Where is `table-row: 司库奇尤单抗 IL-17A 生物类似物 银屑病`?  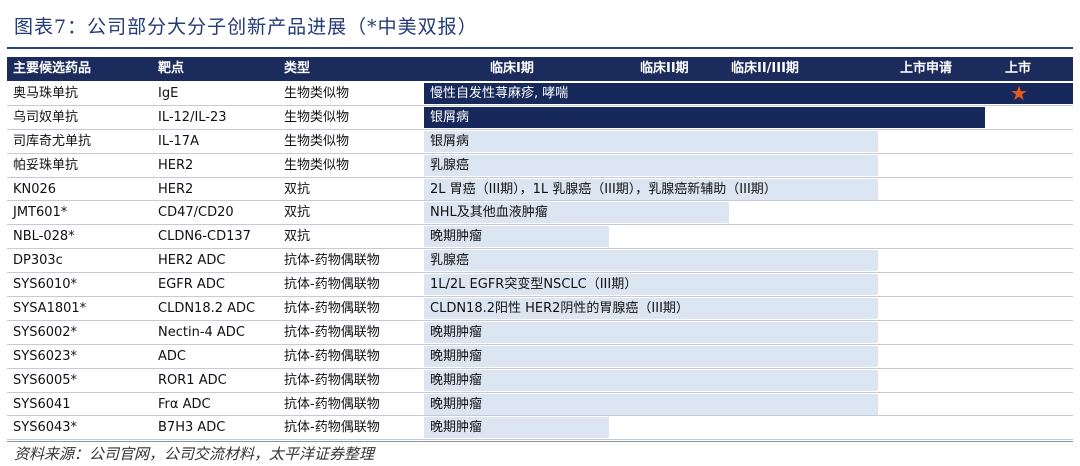 table-row: 司库奇尤单抗 IL-17A 生物类似物 银屑病 is located at coordinates (540, 142).